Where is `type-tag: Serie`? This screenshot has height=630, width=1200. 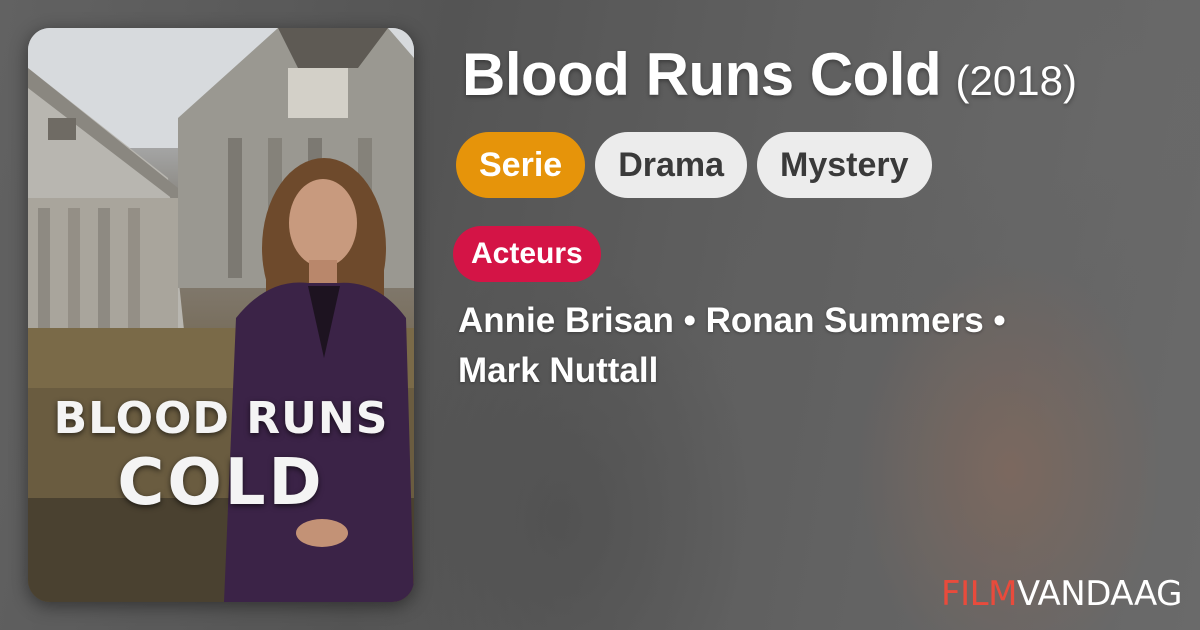 type-tag: Serie is located at coordinates (521, 165).